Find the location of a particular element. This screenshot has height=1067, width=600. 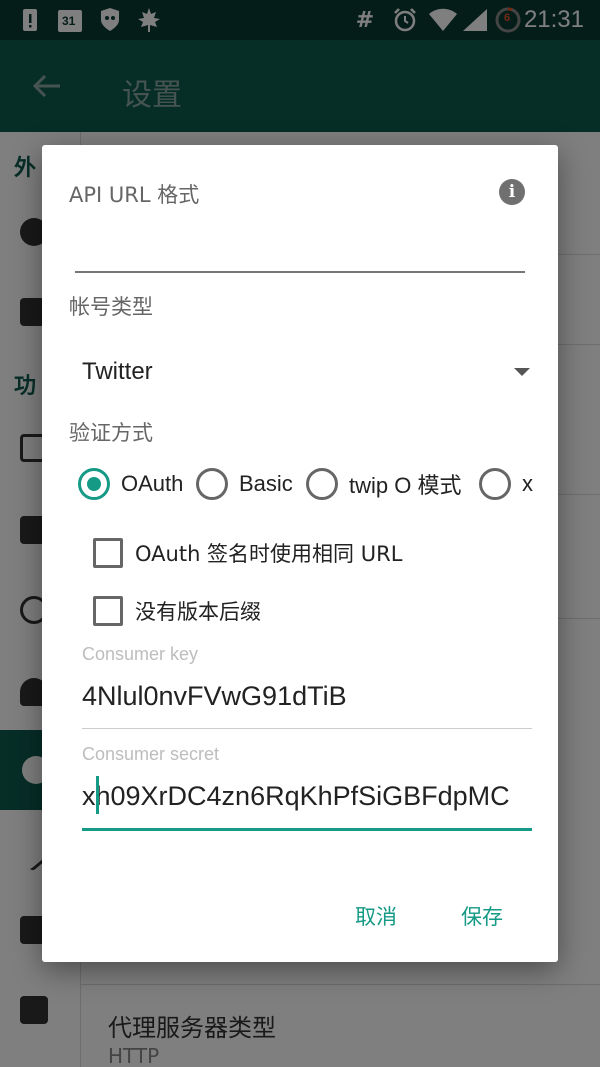

account-type-label: 帐号类型 is located at coordinates (111, 307).